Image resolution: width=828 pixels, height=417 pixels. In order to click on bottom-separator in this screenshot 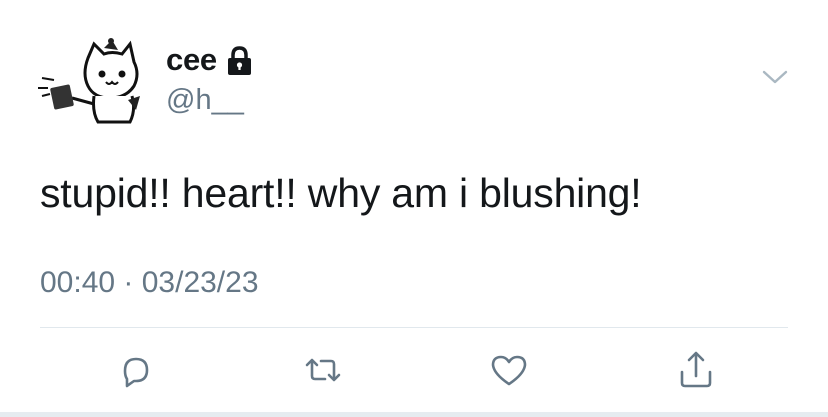, I will do `click(414, 414)`.